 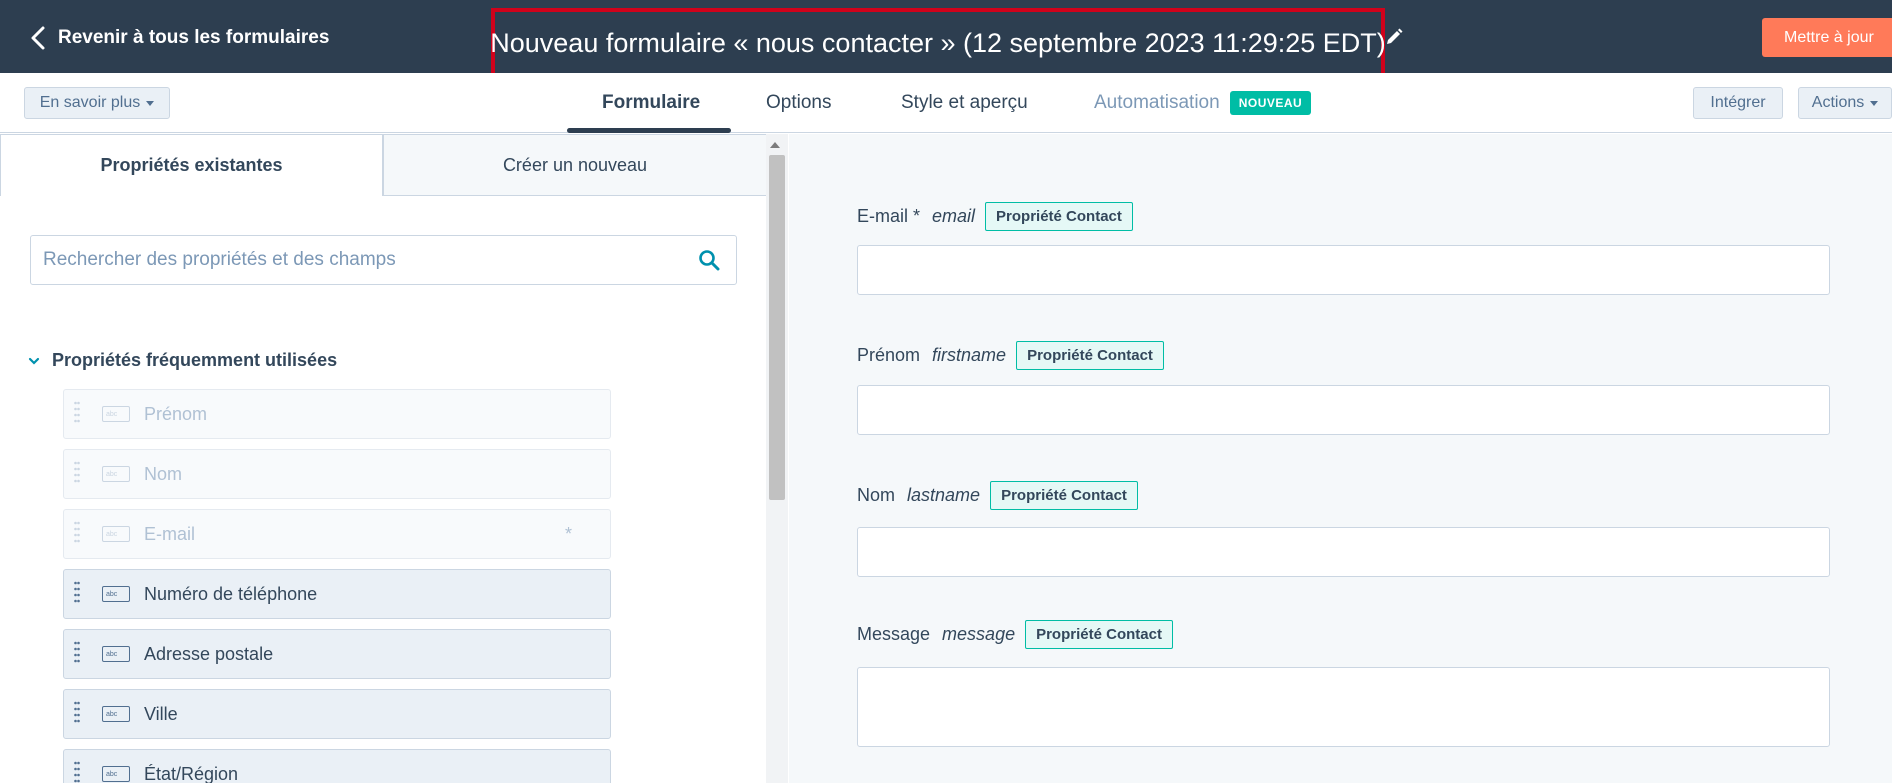 I want to click on property-item-phone: abc Numéro de téléphone, so click(x=337, y=594).